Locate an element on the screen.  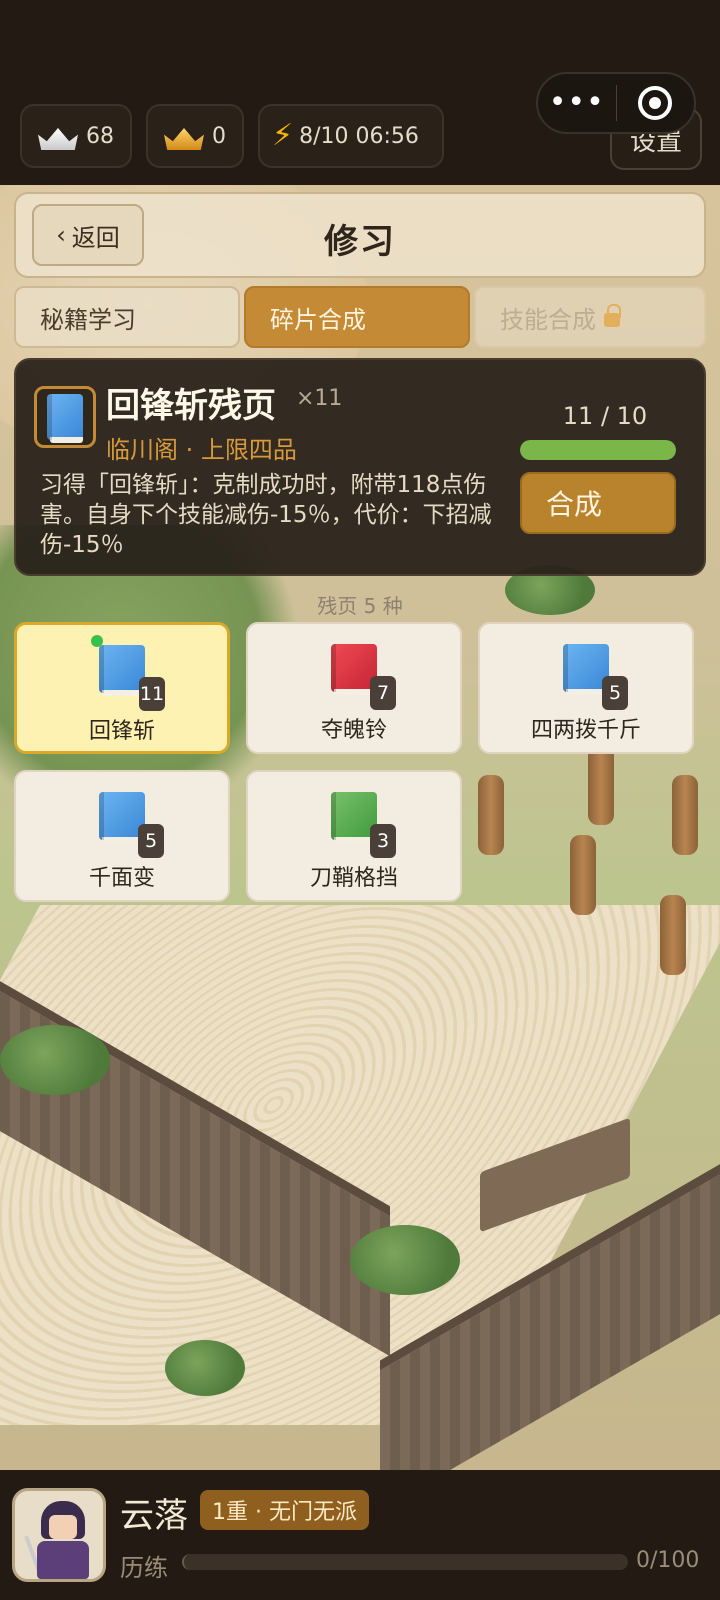
fragment-card: 5 四两拨千斤 is located at coordinates (586, 688).